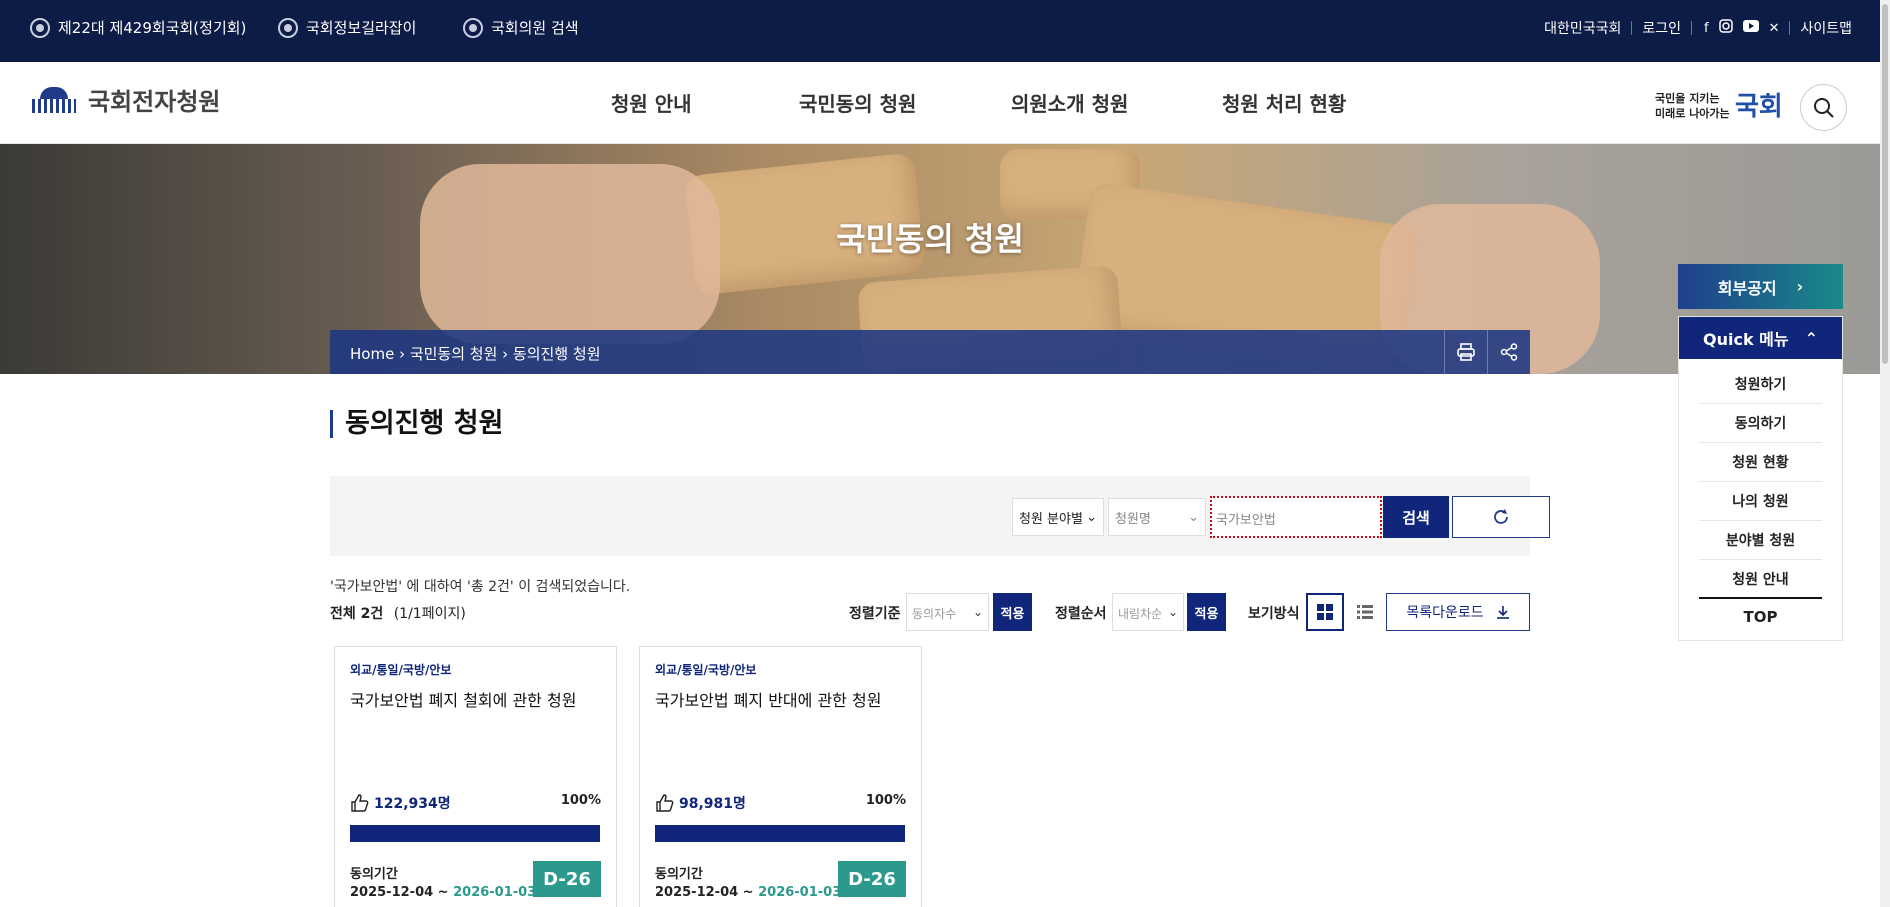 This screenshot has height=907, width=1890. I want to click on refresh-icon, so click(1501, 516).